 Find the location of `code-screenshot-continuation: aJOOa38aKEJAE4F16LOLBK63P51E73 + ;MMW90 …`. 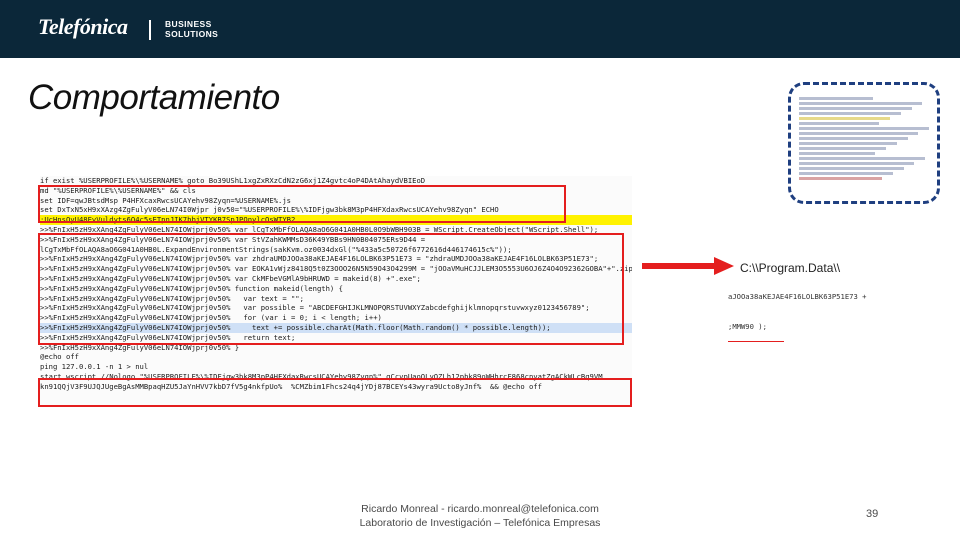

code-screenshot-continuation: aJOOa38aKEJAE4F16LOLBK63P51E73 + ;MMW90 … is located at coordinates (828, 312).